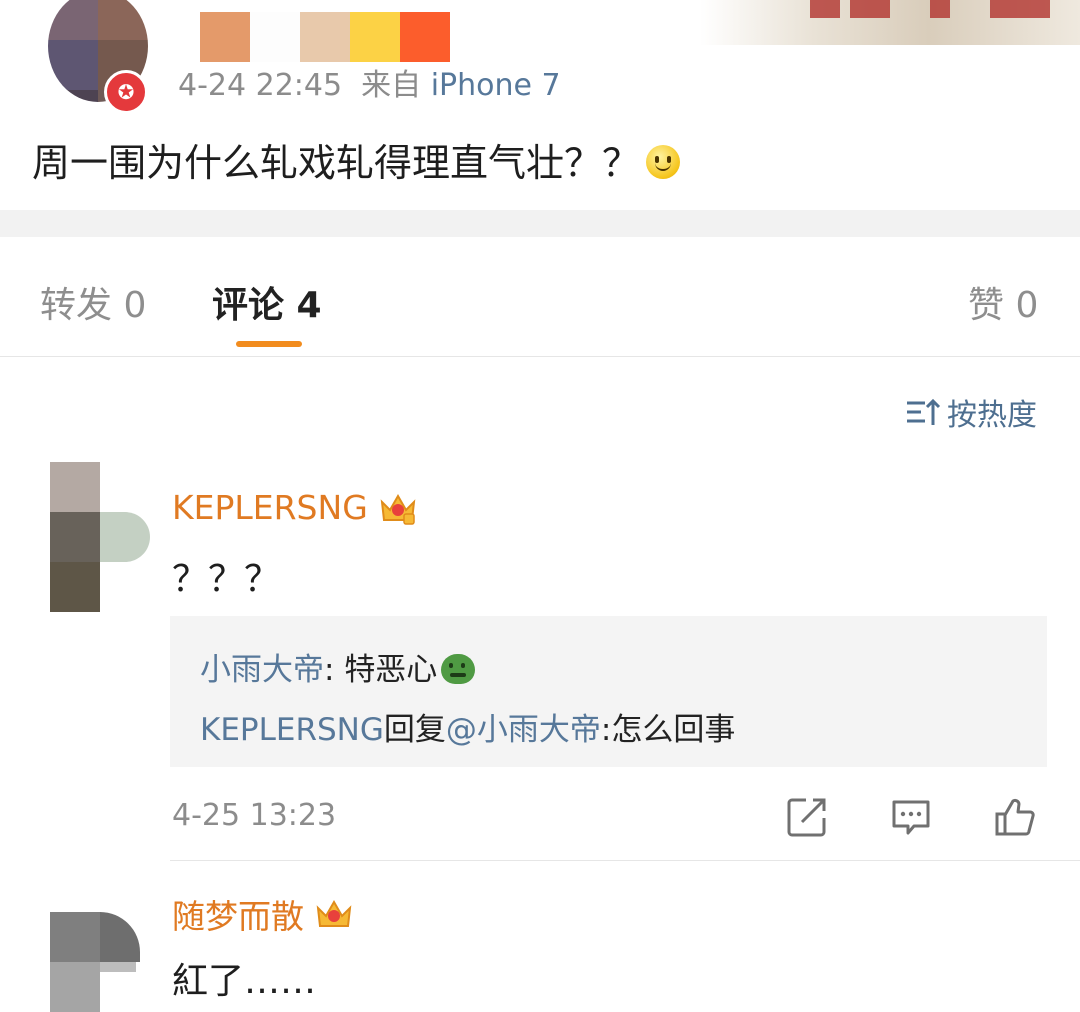 Image resolution: width=1080 pixels, height=1012 pixels. I want to click on tab-divider, so click(540, 356).